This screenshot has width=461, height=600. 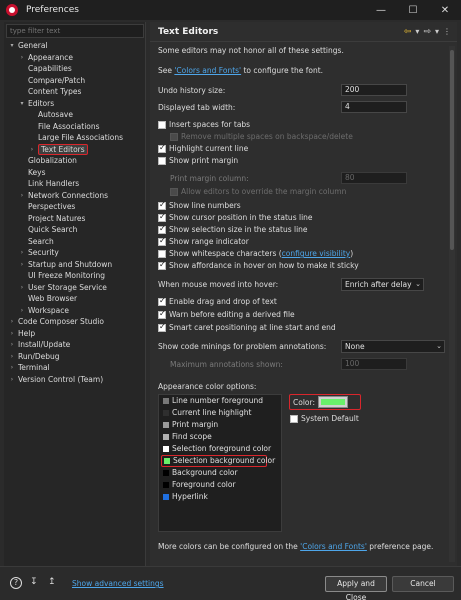 I want to click on whitespace-checkbox, so click(x=162, y=254).